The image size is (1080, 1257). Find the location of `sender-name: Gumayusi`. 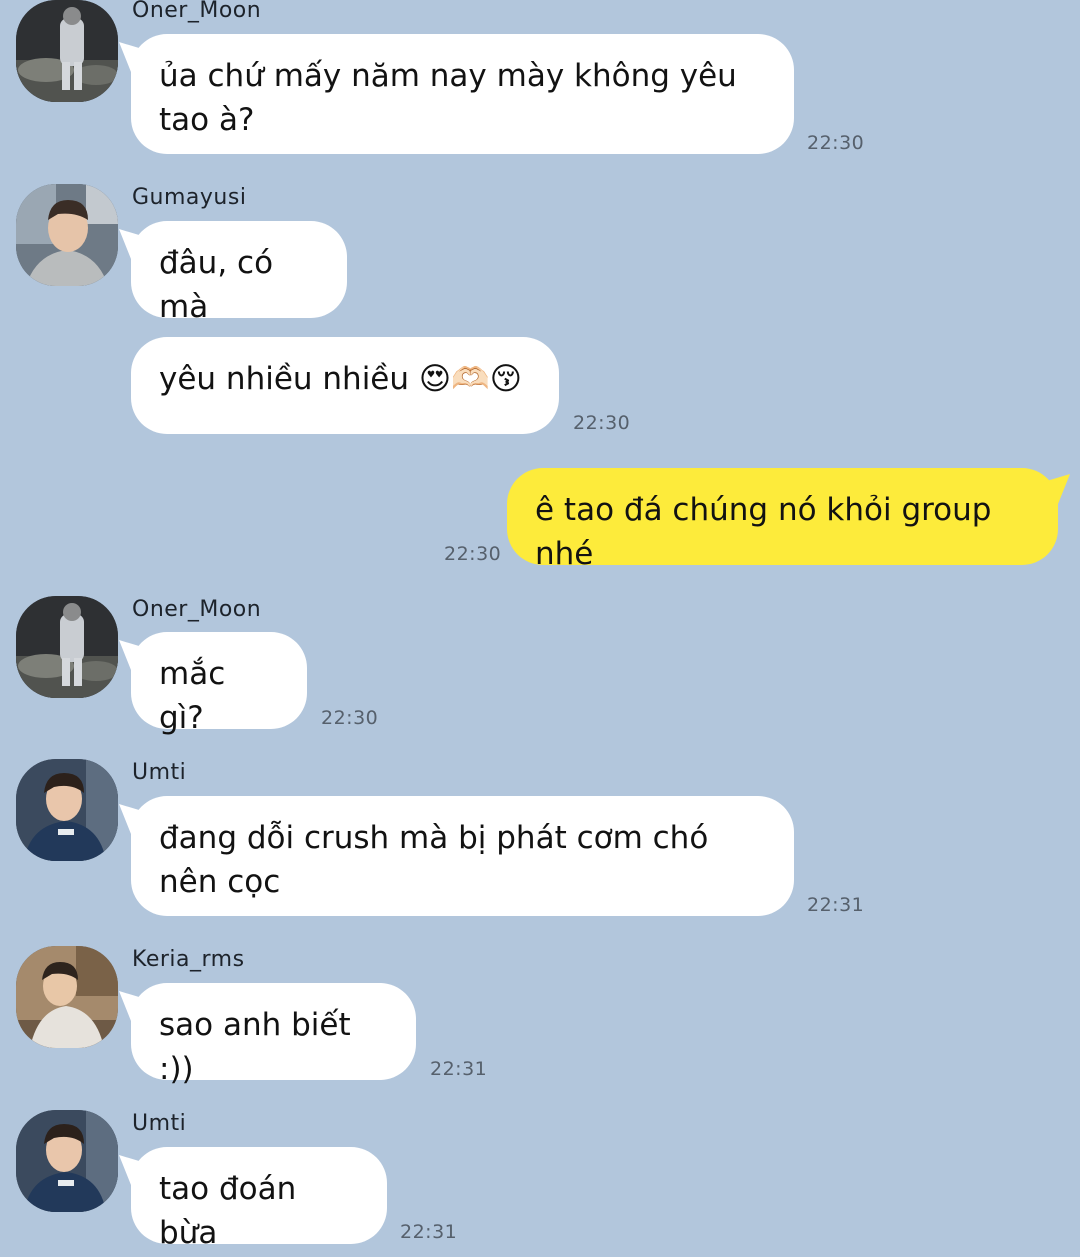

sender-name: Gumayusi is located at coordinates (189, 197).